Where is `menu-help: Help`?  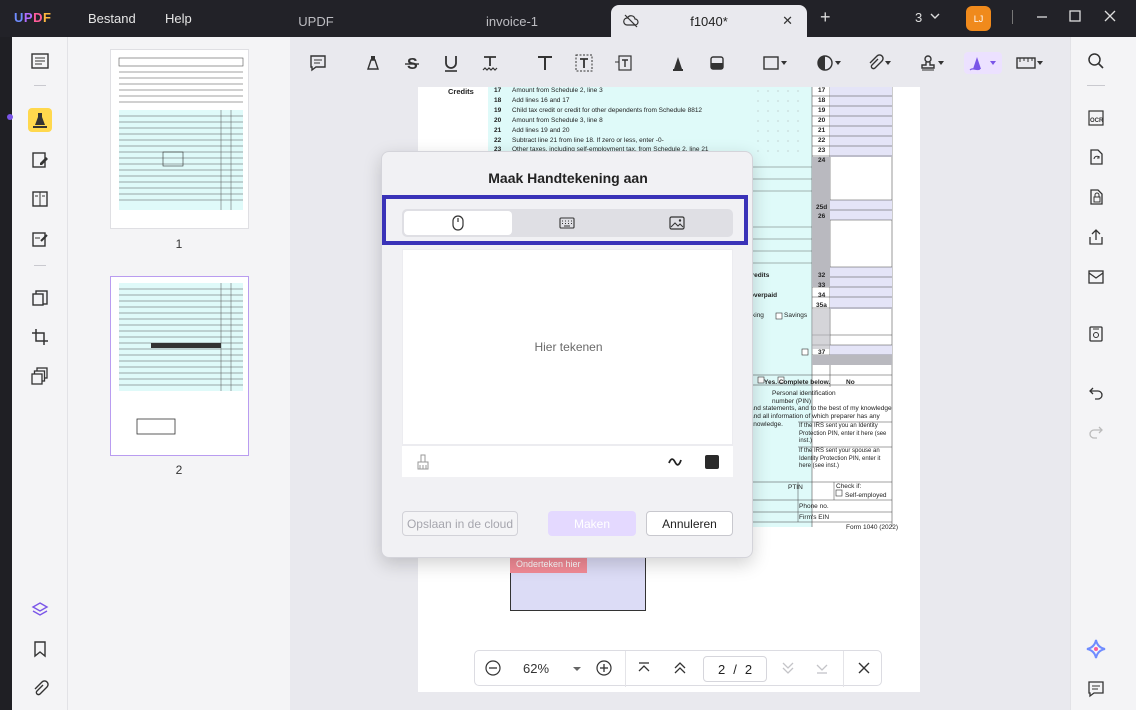
menu-help: Help is located at coordinates (178, 18).